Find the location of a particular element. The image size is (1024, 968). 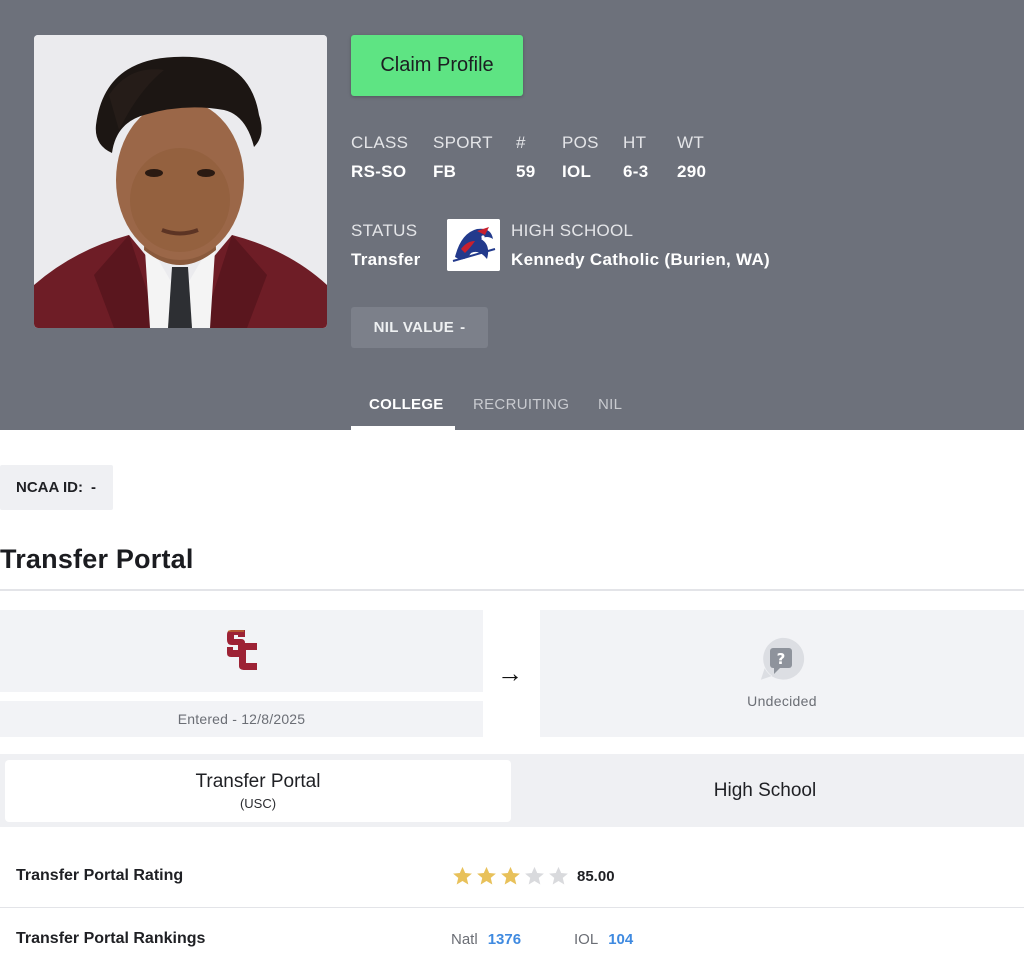

tab-nil: NIL is located at coordinates (610, 404).